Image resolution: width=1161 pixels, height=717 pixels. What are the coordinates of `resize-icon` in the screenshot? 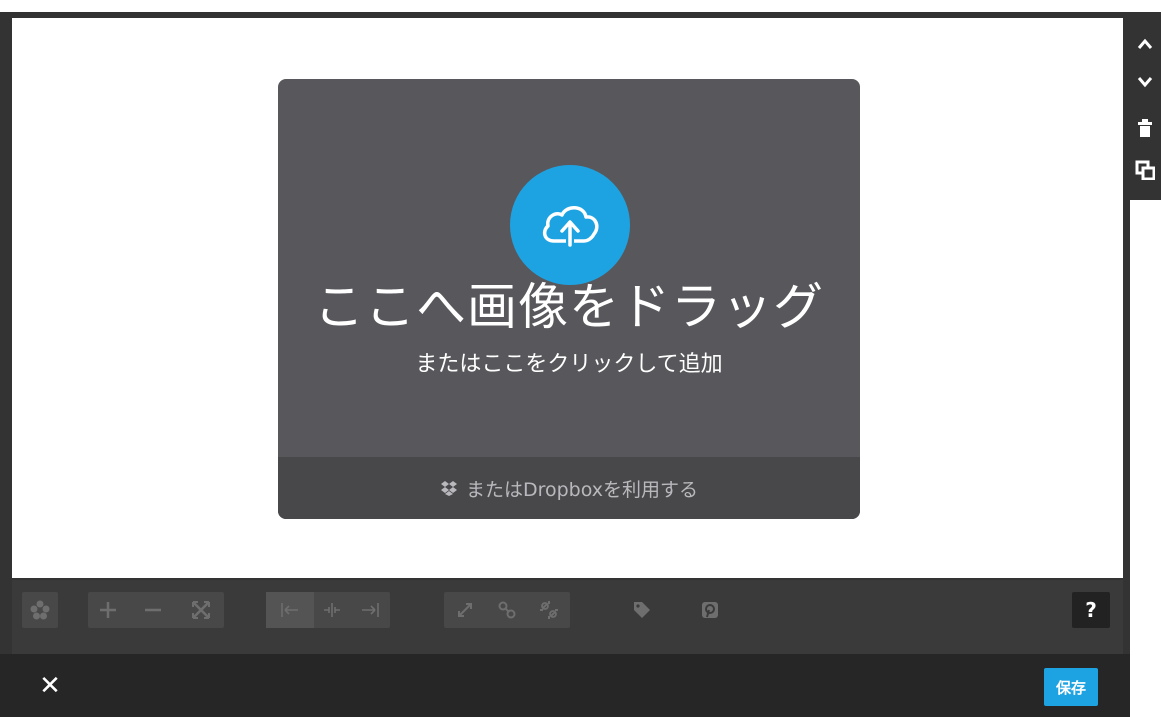 It's located at (465, 610).